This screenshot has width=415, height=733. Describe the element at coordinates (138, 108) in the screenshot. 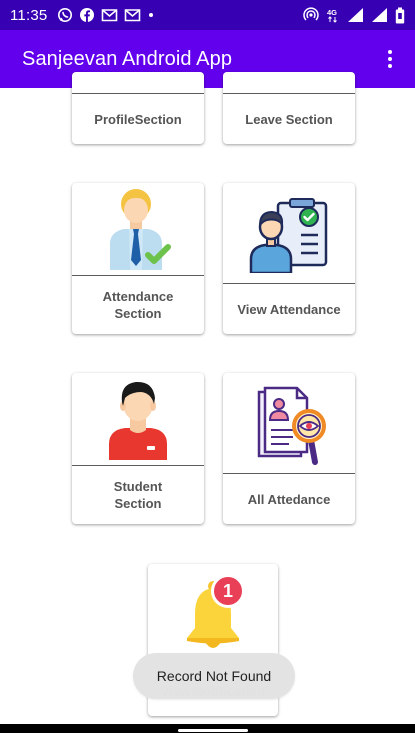

I see `profile-section-card: ProfileSection` at that location.